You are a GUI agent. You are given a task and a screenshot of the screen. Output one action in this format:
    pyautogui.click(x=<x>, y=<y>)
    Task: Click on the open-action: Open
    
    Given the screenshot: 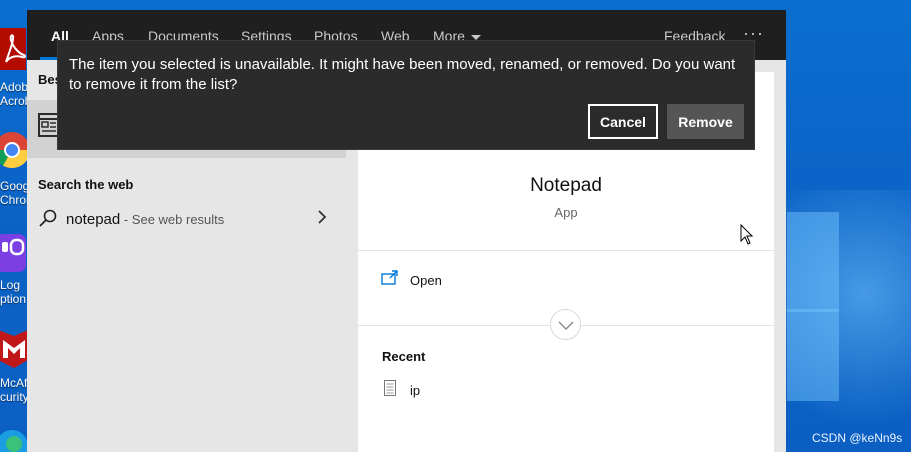 What is the action you would take?
    pyautogui.click(x=566, y=280)
    